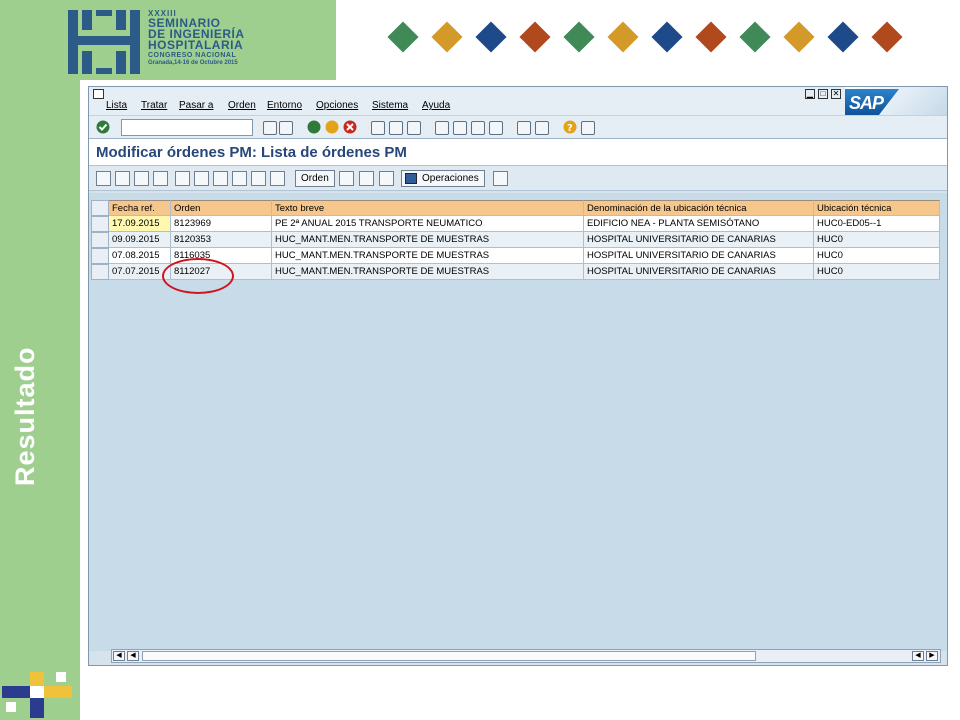 This screenshot has width=960, height=720. Describe the element at coordinates (396, 128) in the screenshot. I see `find-icon` at that location.